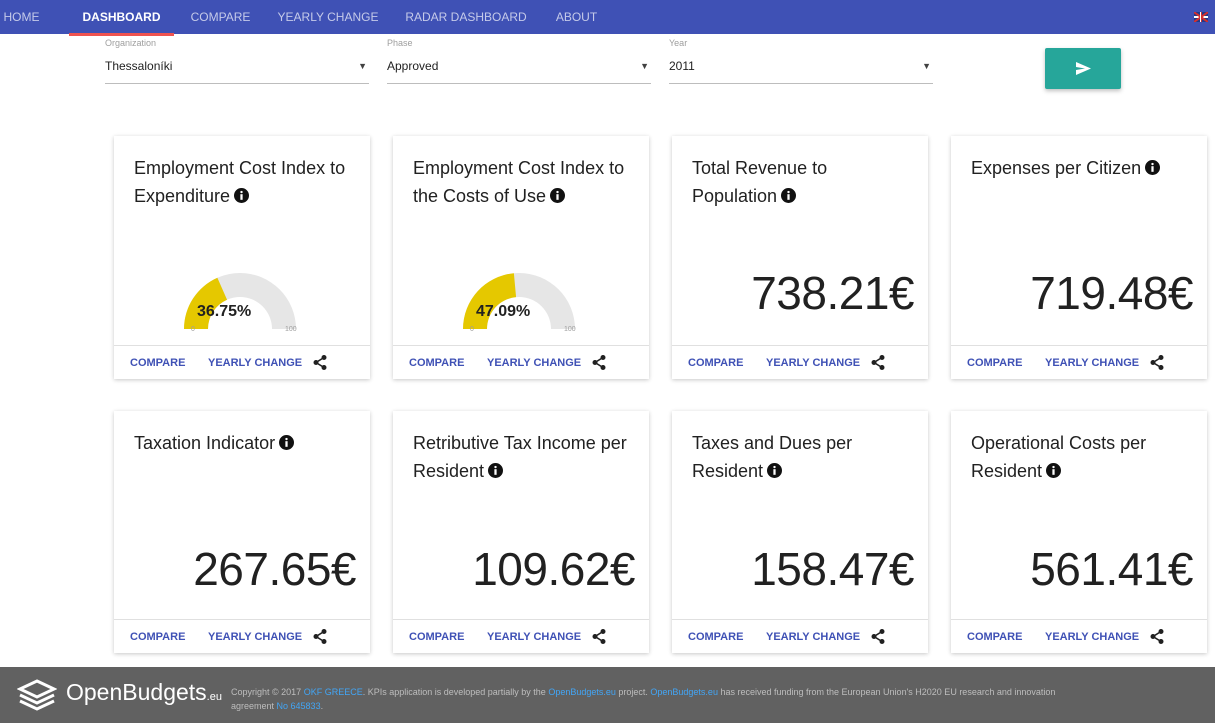 This screenshot has width=1215, height=723. What do you see at coordinates (832, 569) in the screenshot?
I see `kpi-value: 158.47€` at bounding box center [832, 569].